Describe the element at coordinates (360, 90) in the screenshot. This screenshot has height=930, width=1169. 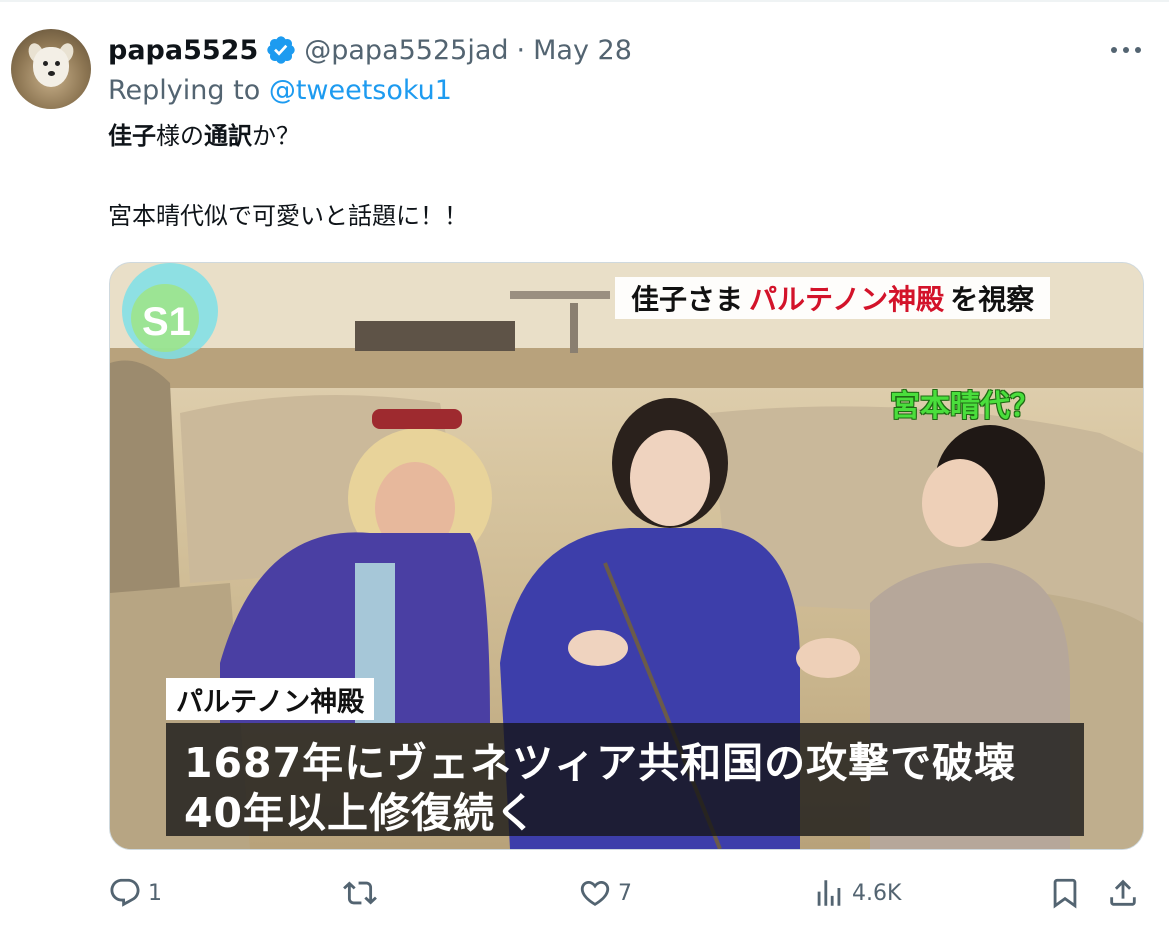
I see `replying-mention-link: @tweetsoku1` at that location.